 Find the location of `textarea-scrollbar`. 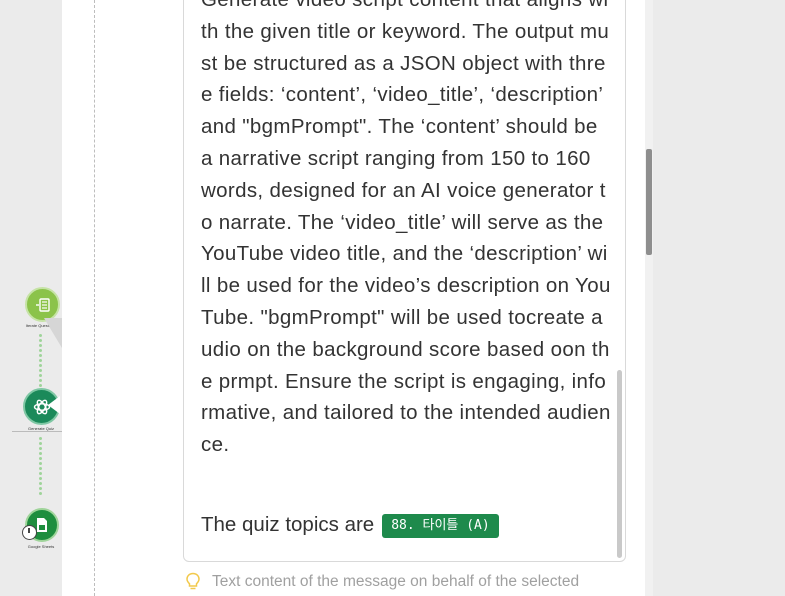

textarea-scrollbar is located at coordinates (619, 464).